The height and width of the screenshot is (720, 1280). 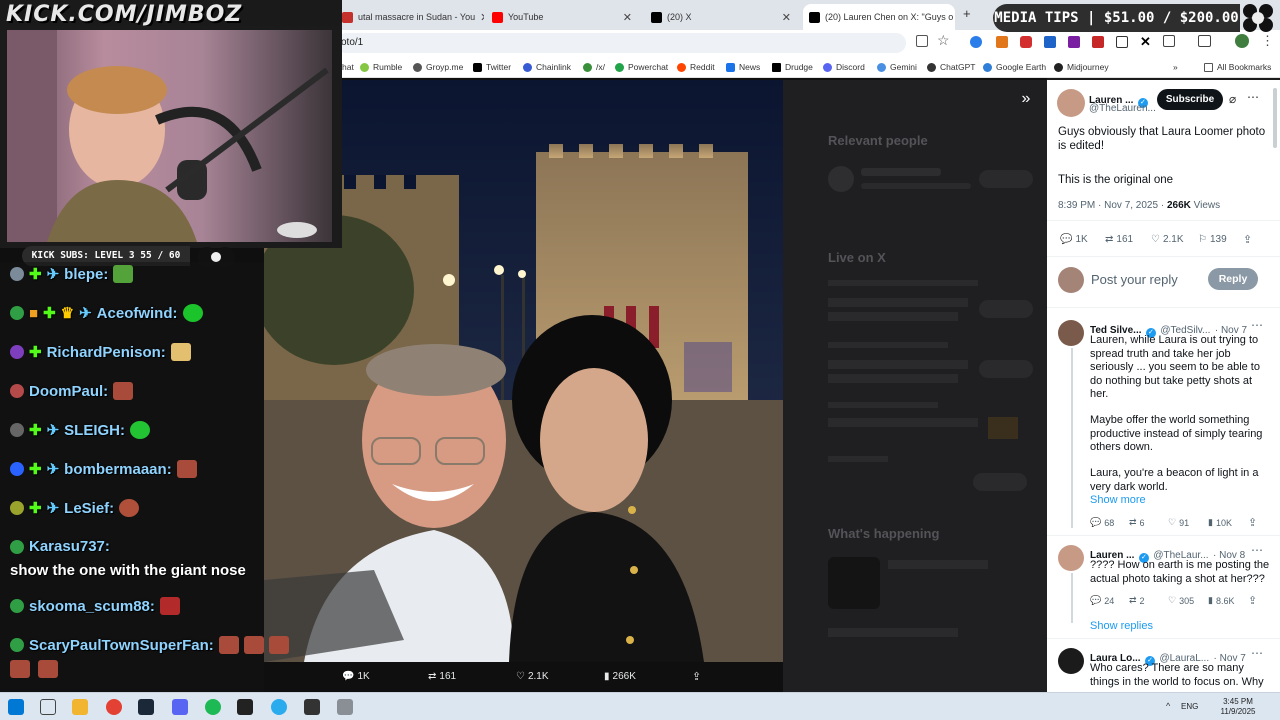 What do you see at coordinates (743, 67) in the screenshot?
I see `bookmark-item: News` at bounding box center [743, 67].